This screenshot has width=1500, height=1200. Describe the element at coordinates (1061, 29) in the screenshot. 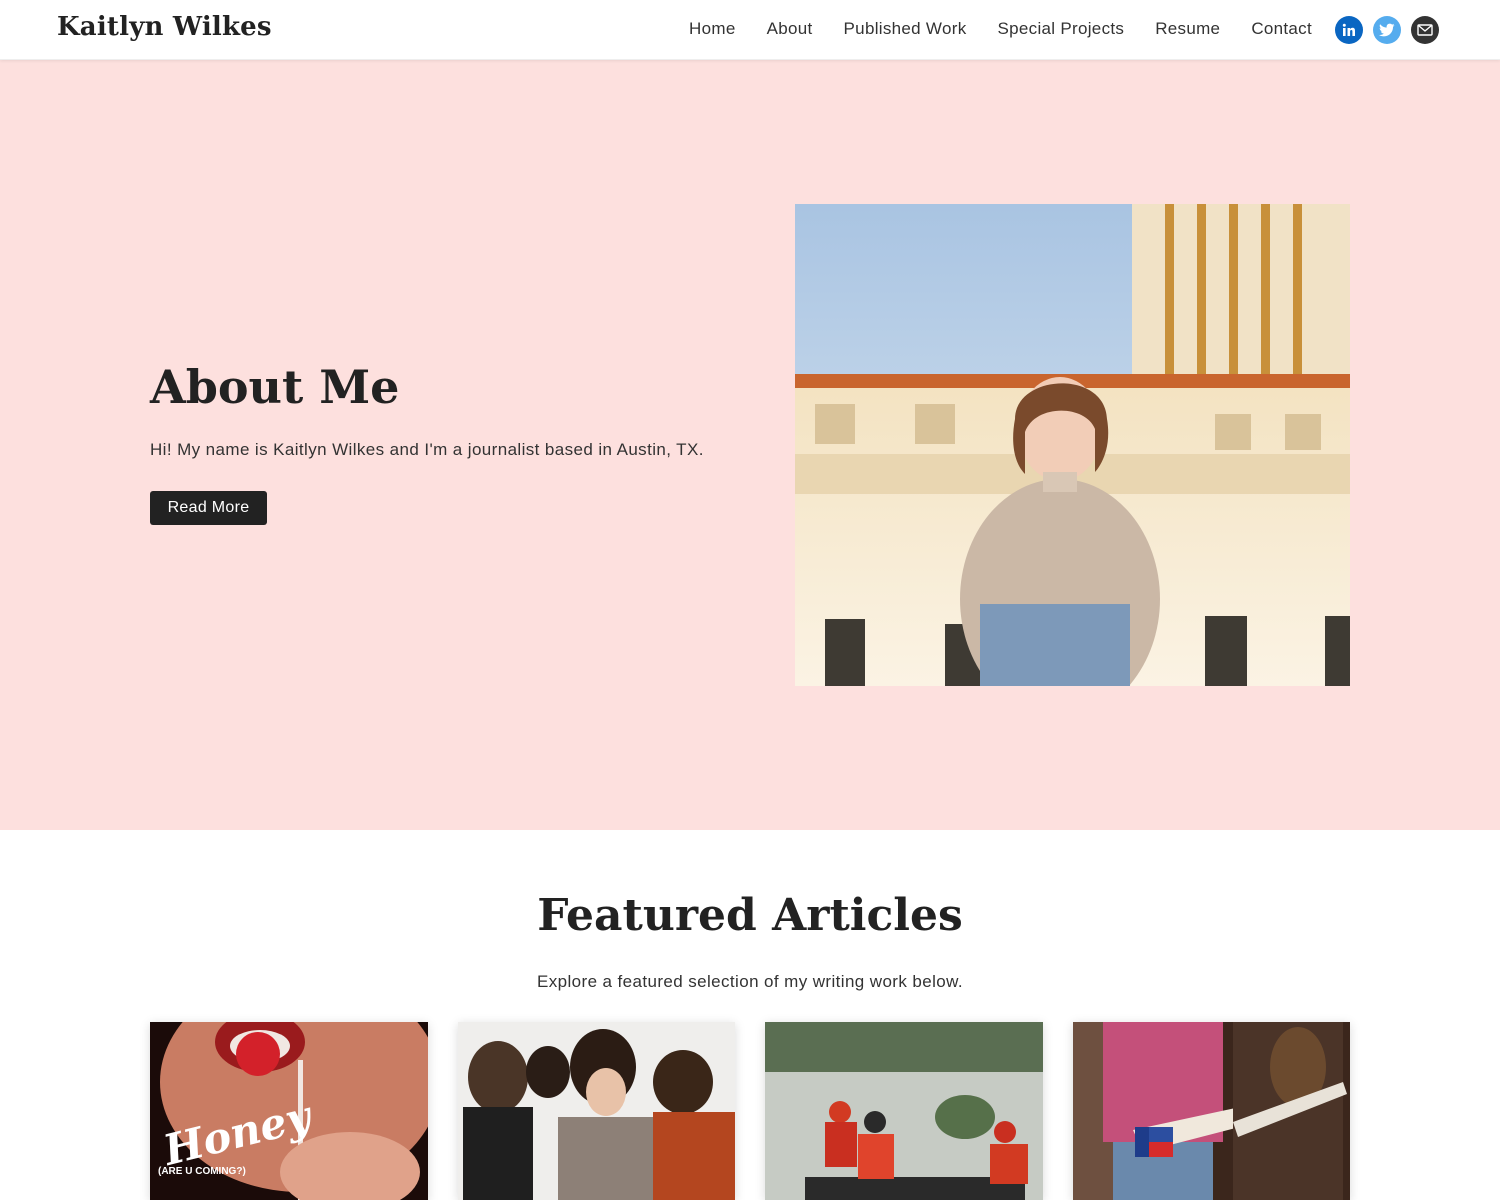

I see `nav-special-projects: Special Projects` at that location.